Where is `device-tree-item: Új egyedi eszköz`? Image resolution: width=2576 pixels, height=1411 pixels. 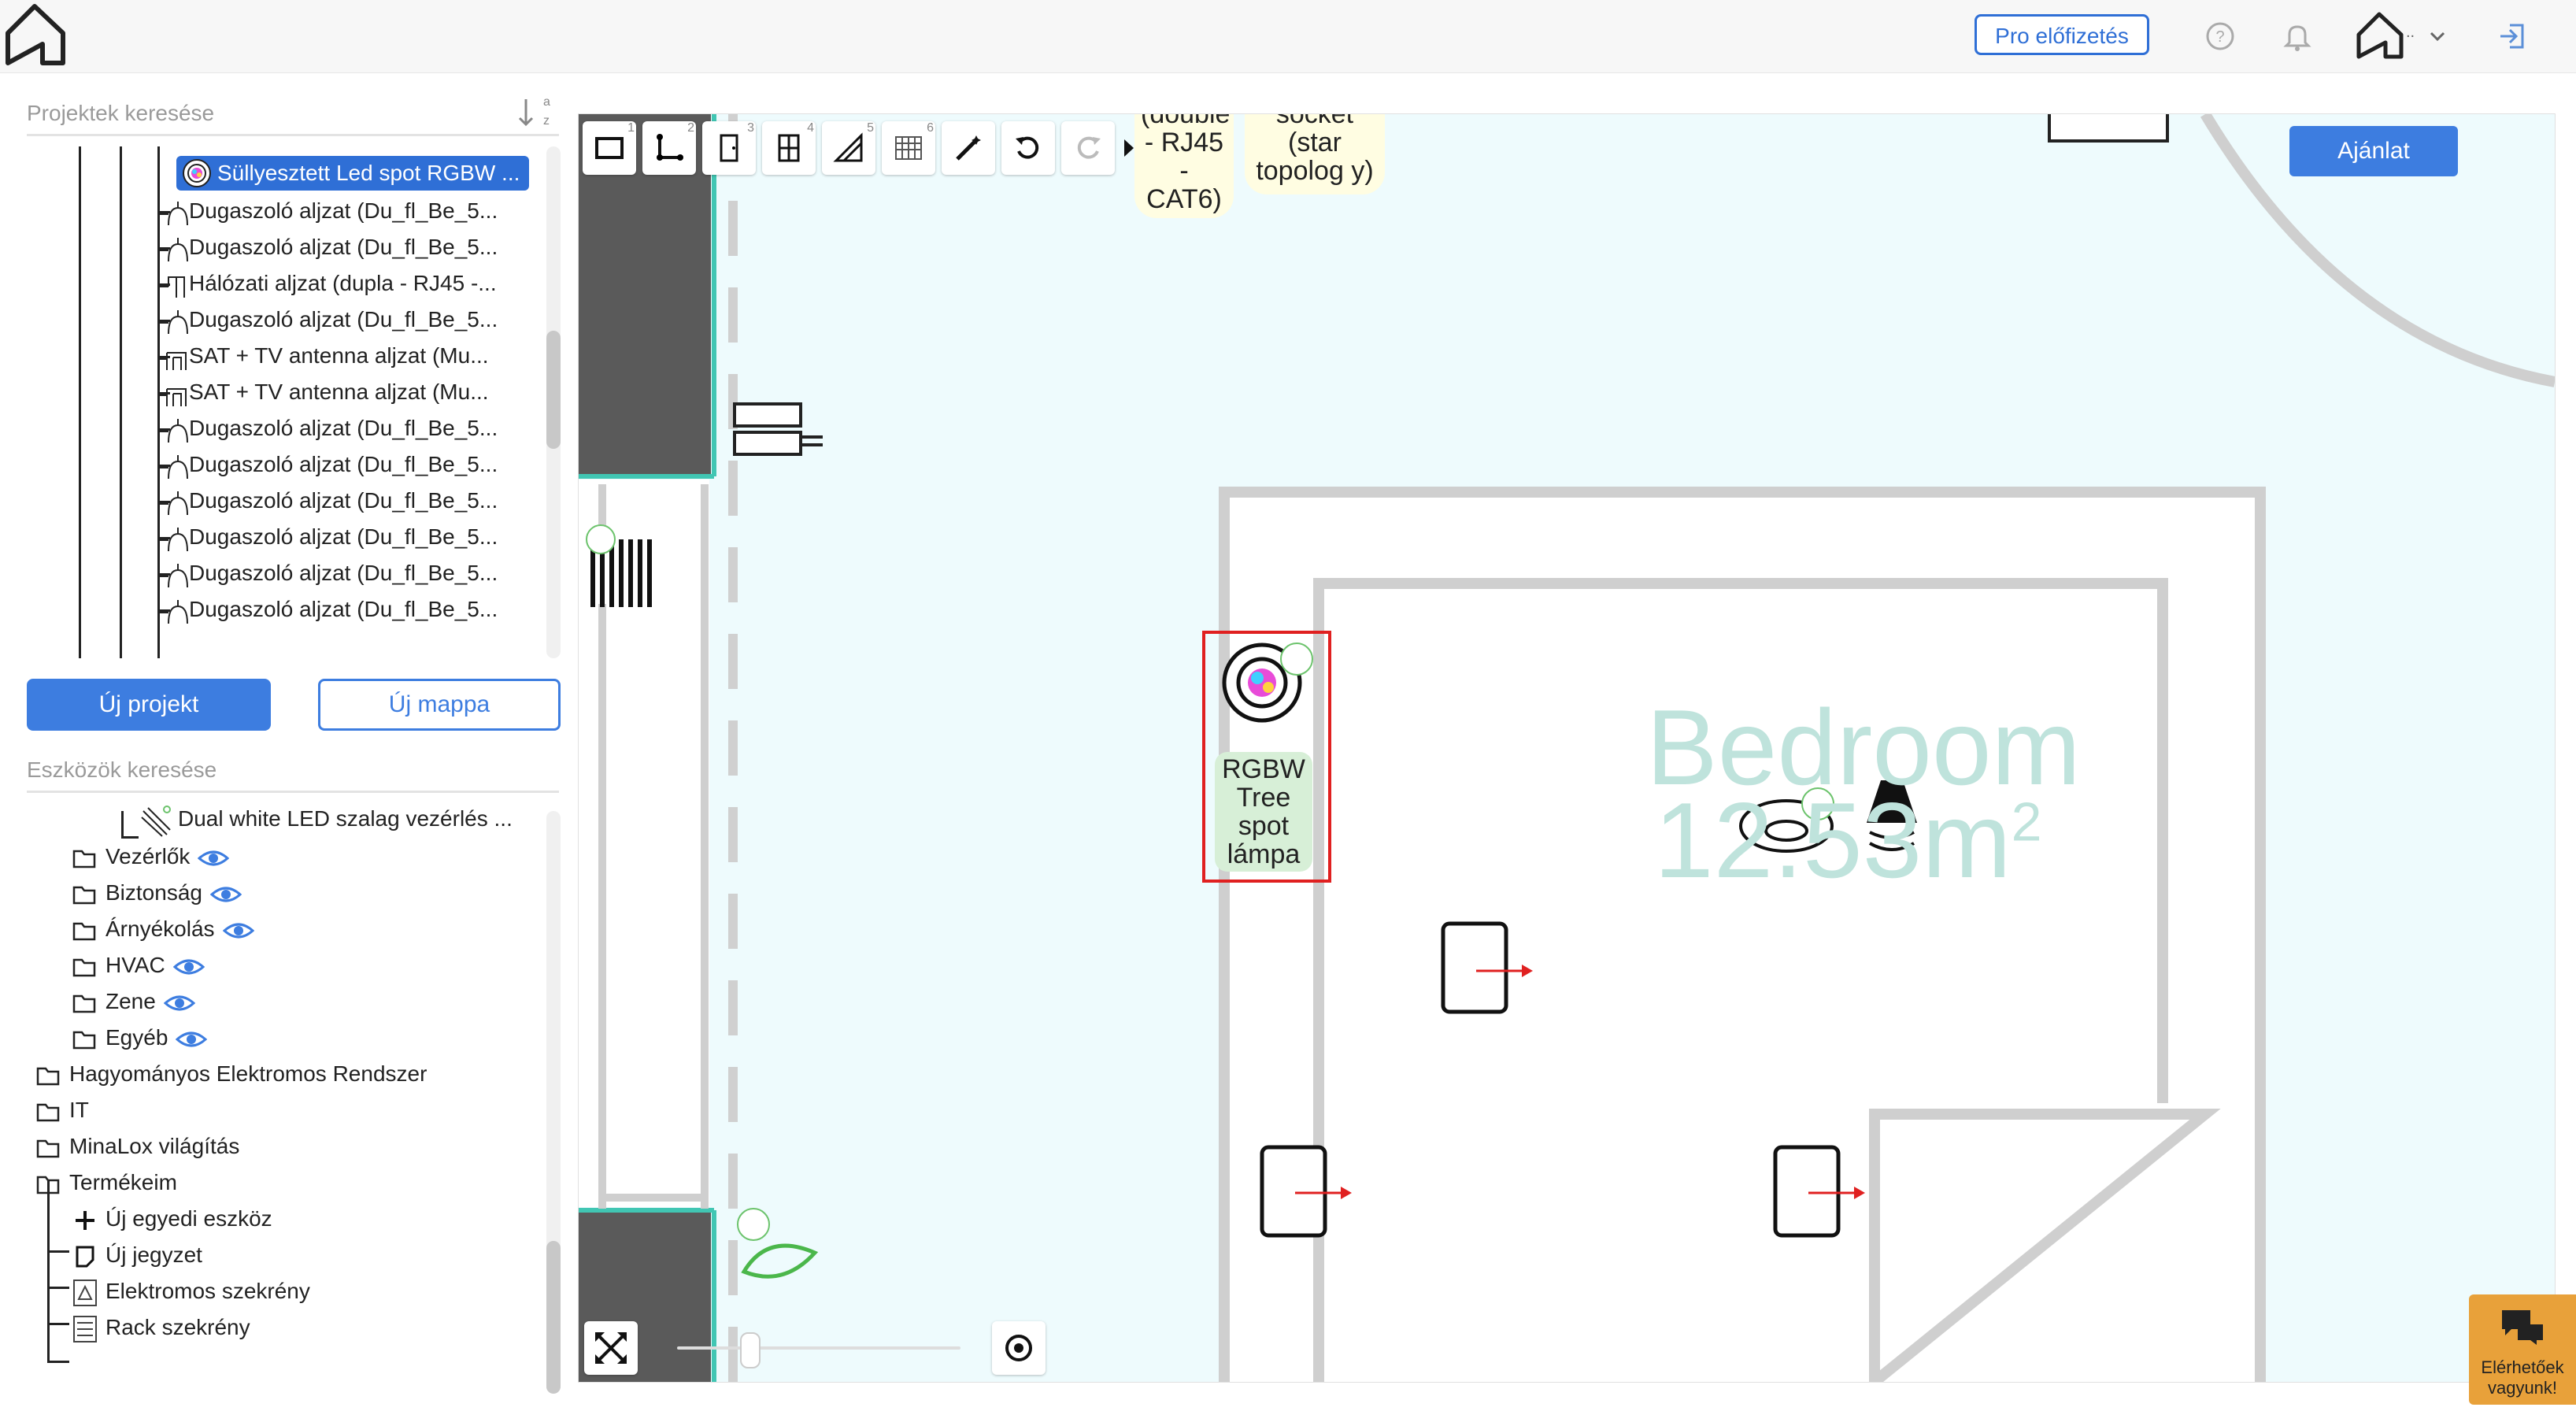
device-tree-item: Új egyedi eszköz is located at coordinates (171, 1219).